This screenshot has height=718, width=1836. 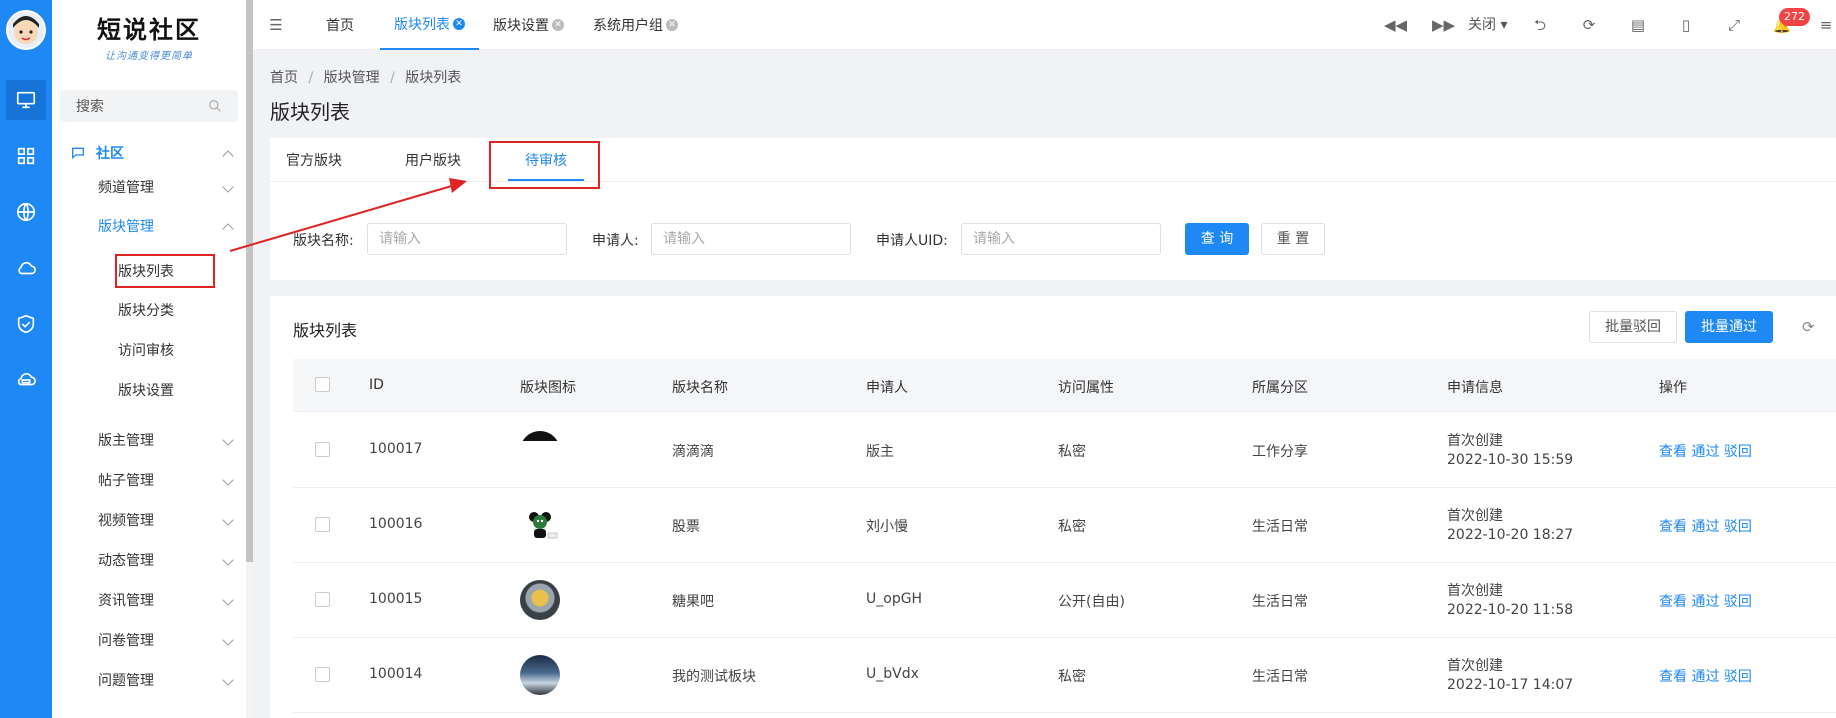 I want to click on cell-id: 100016, so click(x=396, y=524).